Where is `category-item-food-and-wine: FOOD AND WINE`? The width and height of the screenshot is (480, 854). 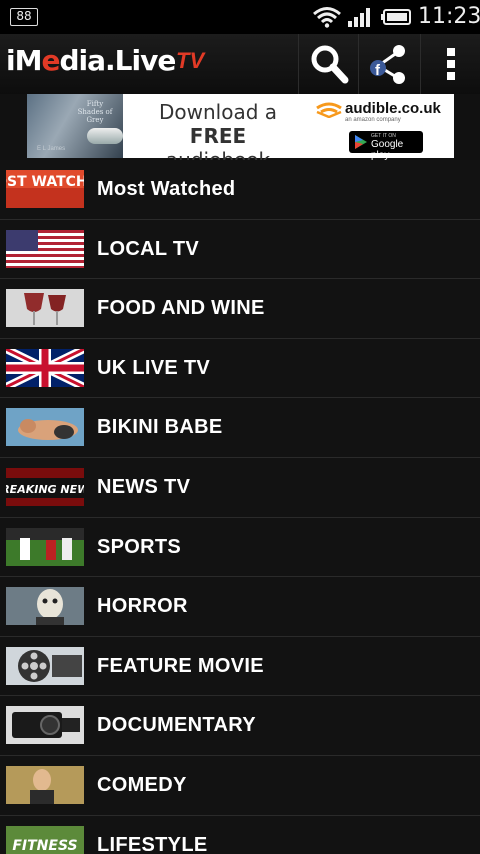
category-item-food-and-wine: FOOD AND WINE is located at coordinates (240, 309).